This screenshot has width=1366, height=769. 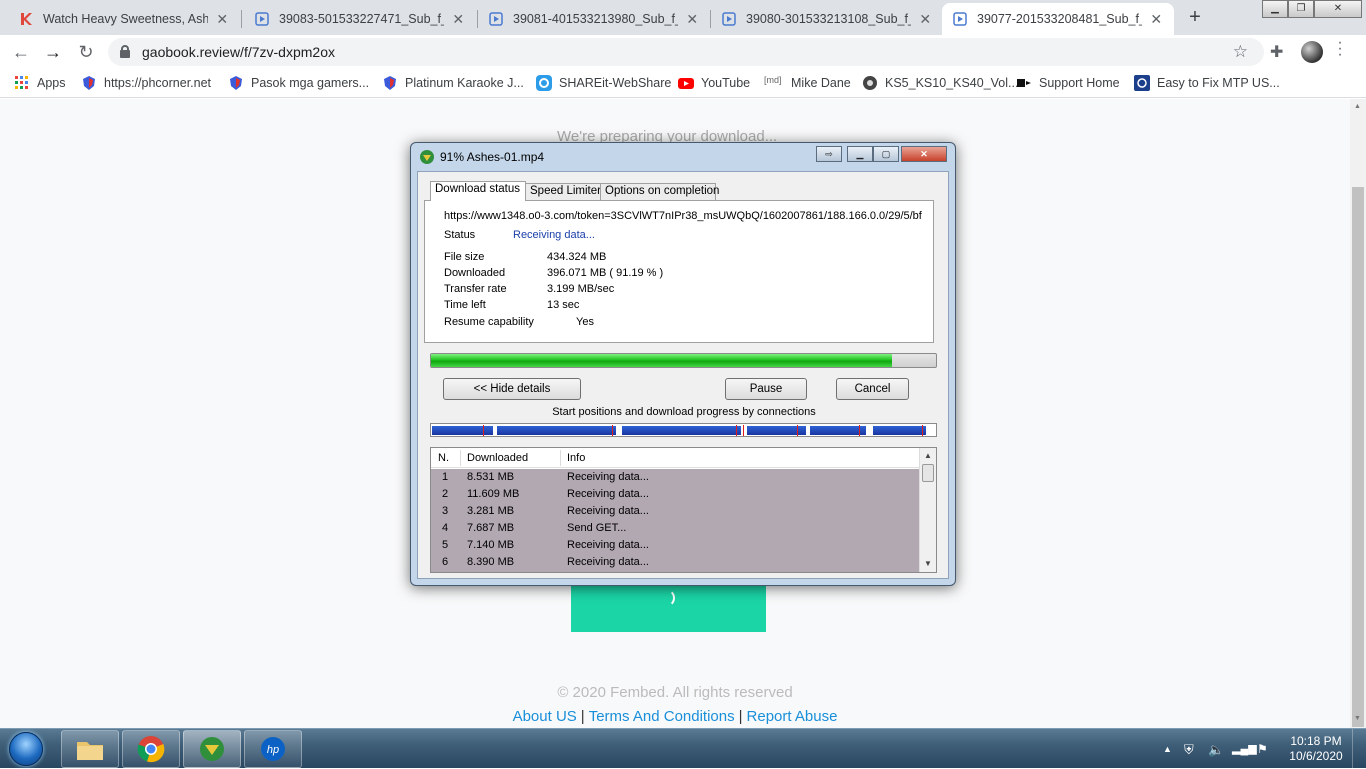 I want to click on idm-icon, so click(x=212, y=749).